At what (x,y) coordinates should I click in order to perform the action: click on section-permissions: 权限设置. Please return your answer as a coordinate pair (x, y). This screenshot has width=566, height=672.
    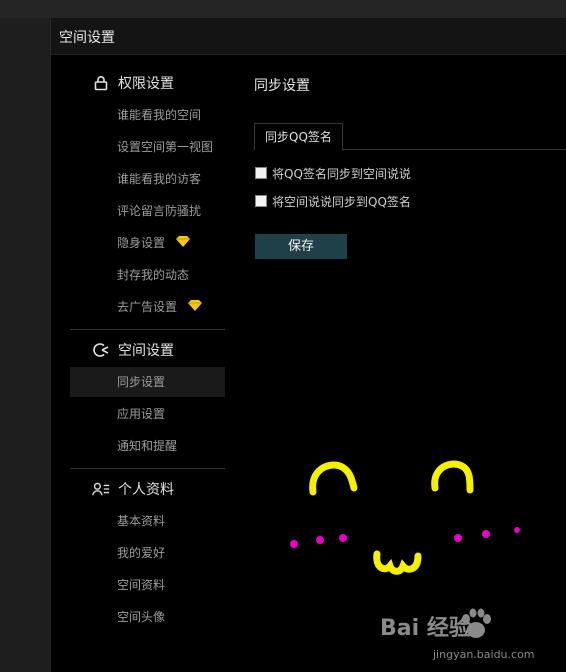
    Looking at the image, I should click on (133, 83).